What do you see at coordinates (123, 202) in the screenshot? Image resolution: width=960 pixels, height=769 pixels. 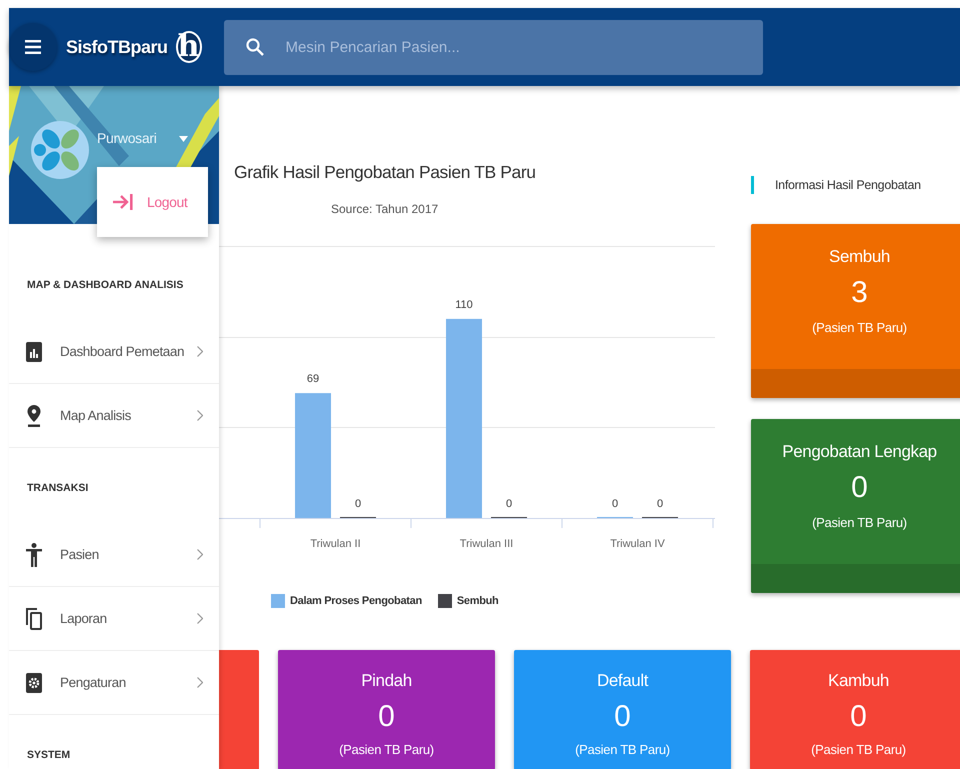 I see `logout-icon` at bounding box center [123, 202].